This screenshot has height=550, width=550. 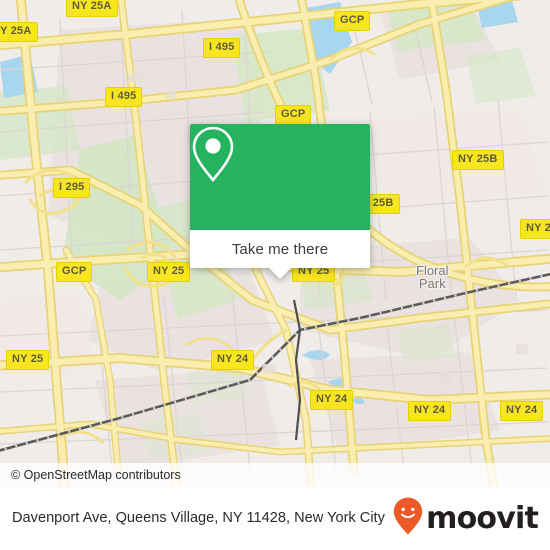 I want to click on attribution-text: © OpenStreetMap contributors, so click(x=96, y=475).